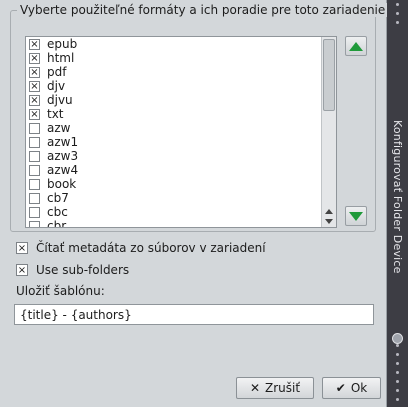  I want to click on use-subfolders-label: Use sub-folders, so click(83, 270).